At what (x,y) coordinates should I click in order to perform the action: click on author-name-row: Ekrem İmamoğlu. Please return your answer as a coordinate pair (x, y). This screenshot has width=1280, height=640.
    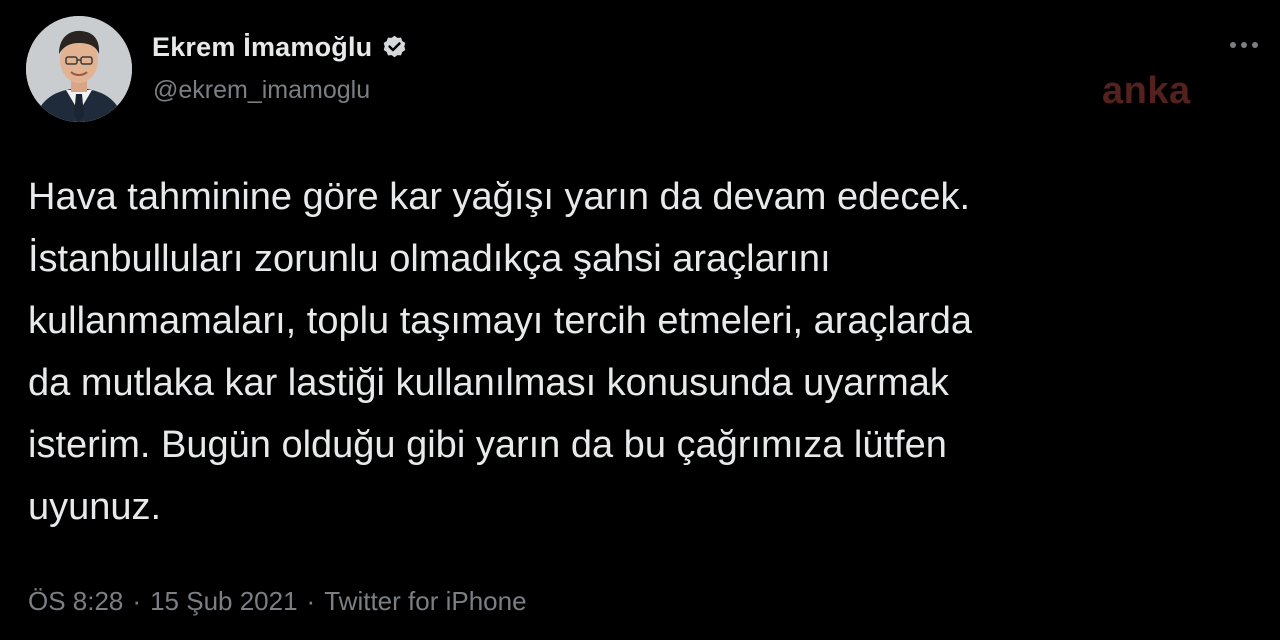
    Looking at the image, I should click on (280, 47).